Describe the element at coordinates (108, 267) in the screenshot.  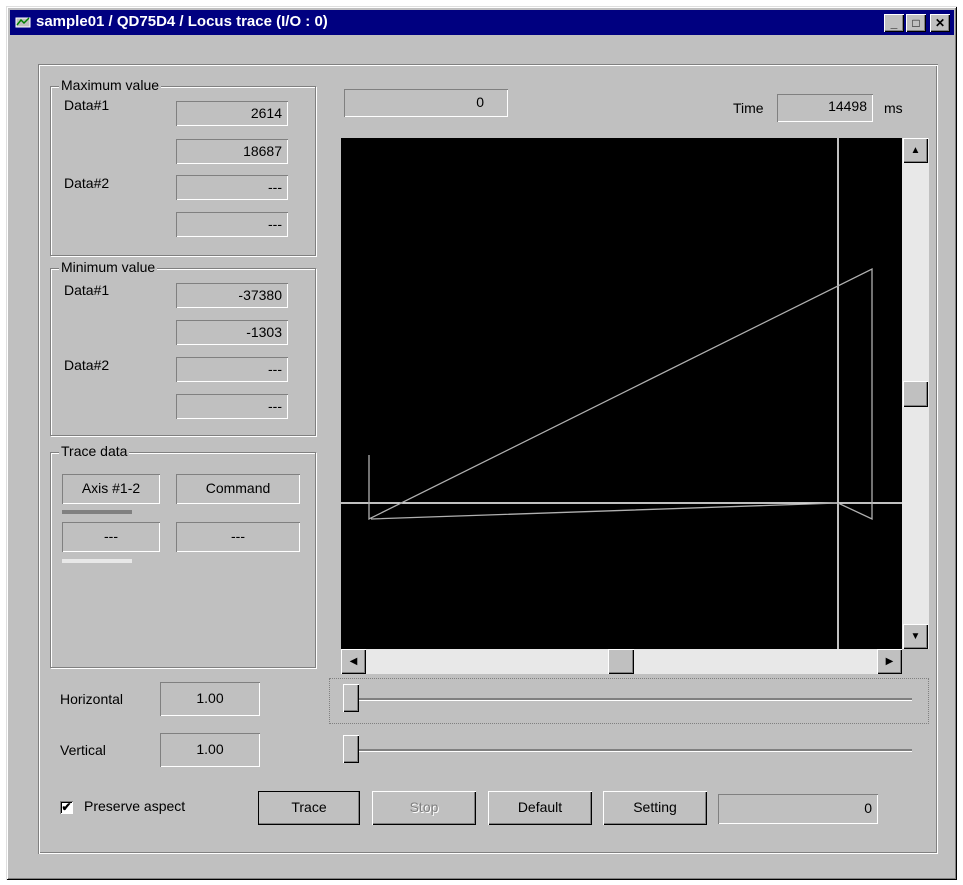
I see `minimum-value-label: Minimum value` at that location.